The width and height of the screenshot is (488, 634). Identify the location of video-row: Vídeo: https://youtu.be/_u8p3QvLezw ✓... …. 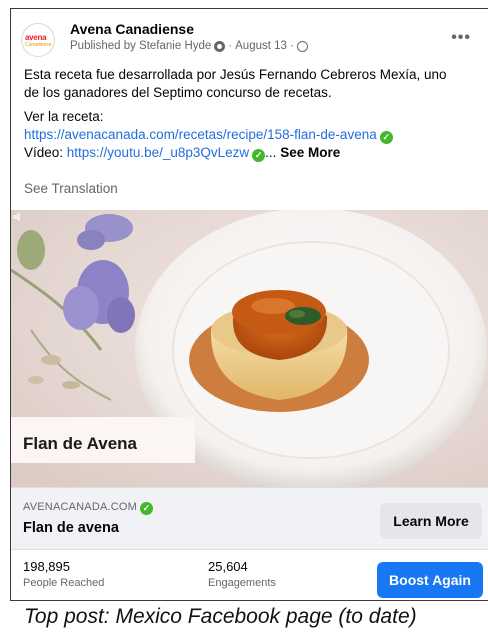
(254, 153).